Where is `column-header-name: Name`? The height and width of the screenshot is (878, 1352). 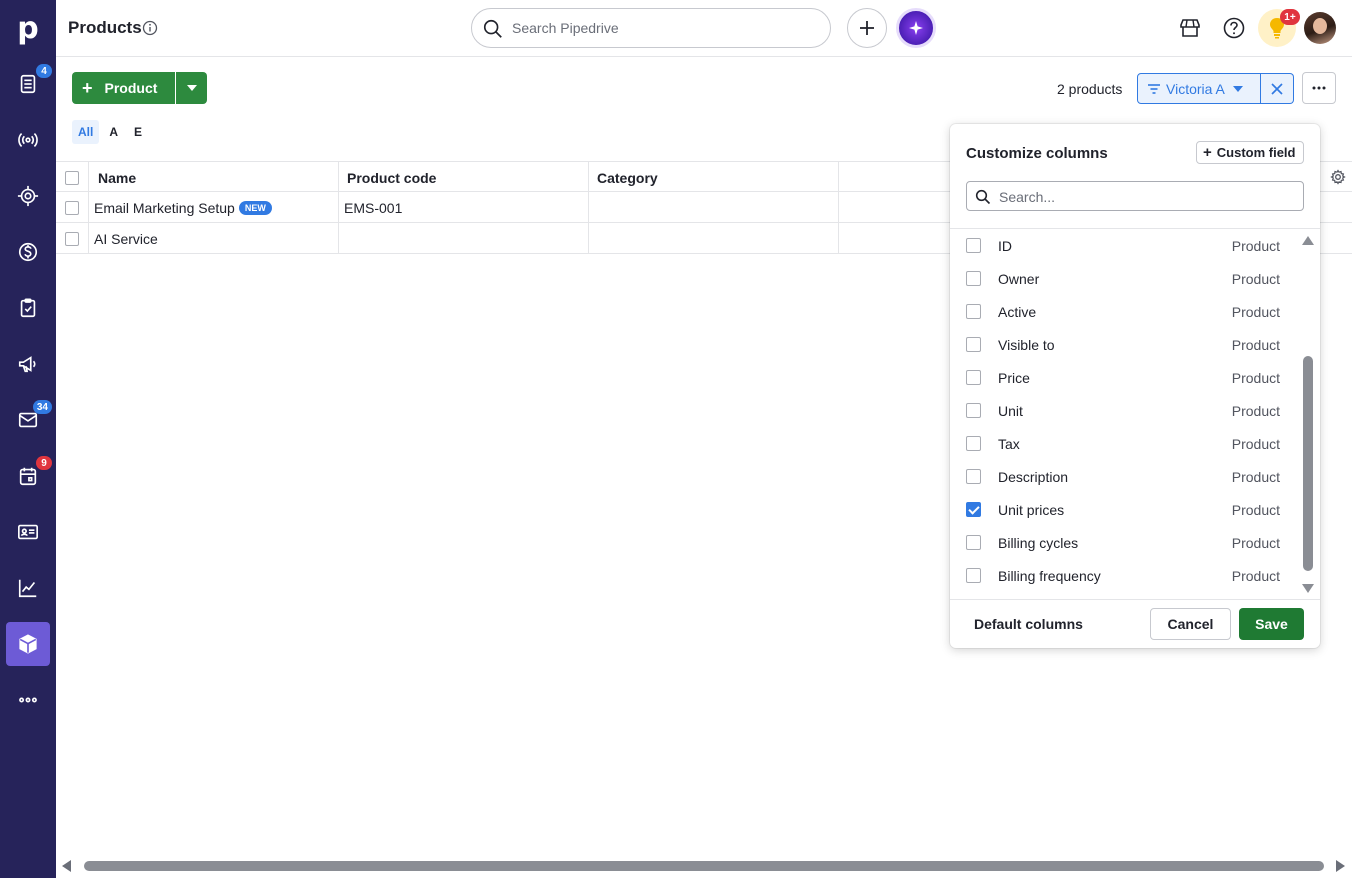 column-header-name: Name is located at coordinates (214, 177).